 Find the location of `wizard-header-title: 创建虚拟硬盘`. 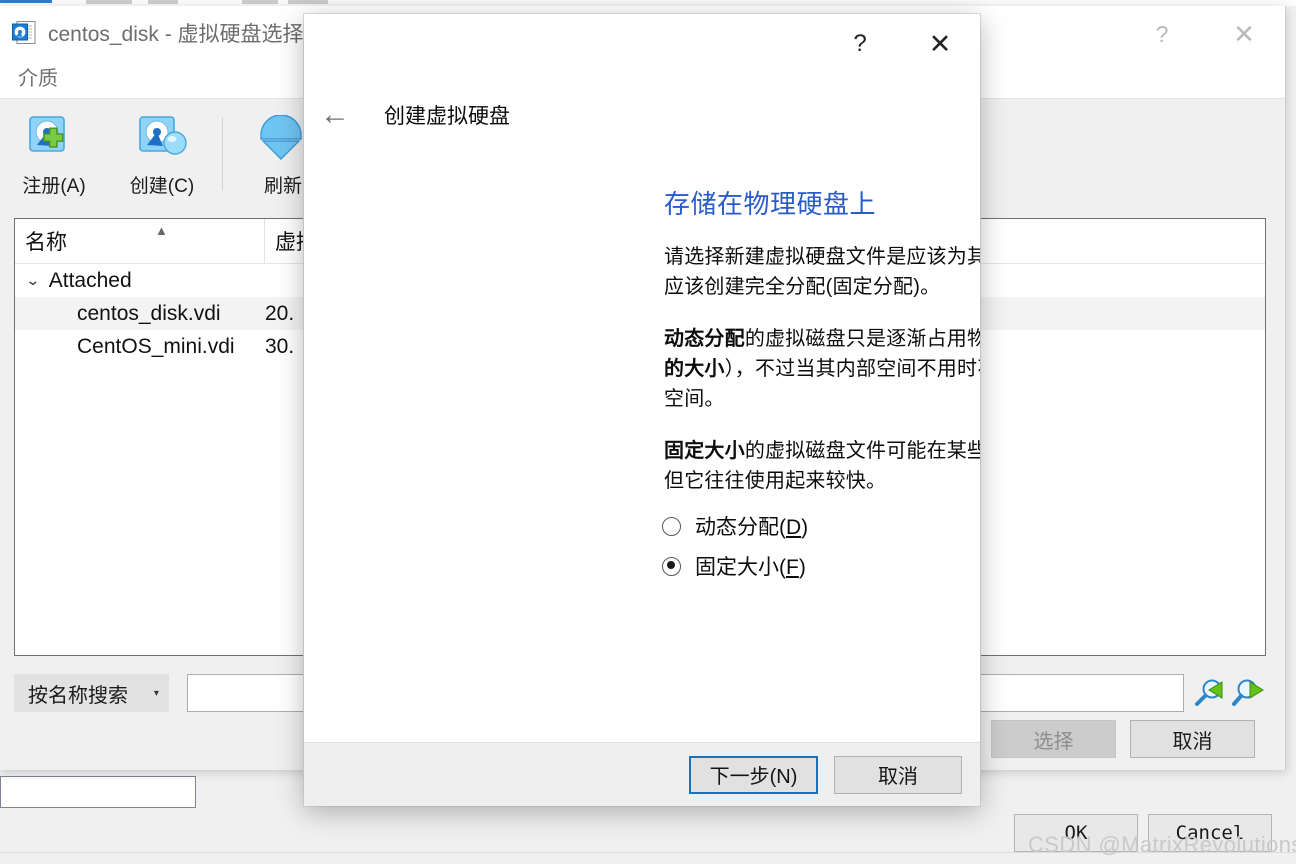

wizard-header-title: 创建虚拟硬盘 is located at coordinates (447, 116).